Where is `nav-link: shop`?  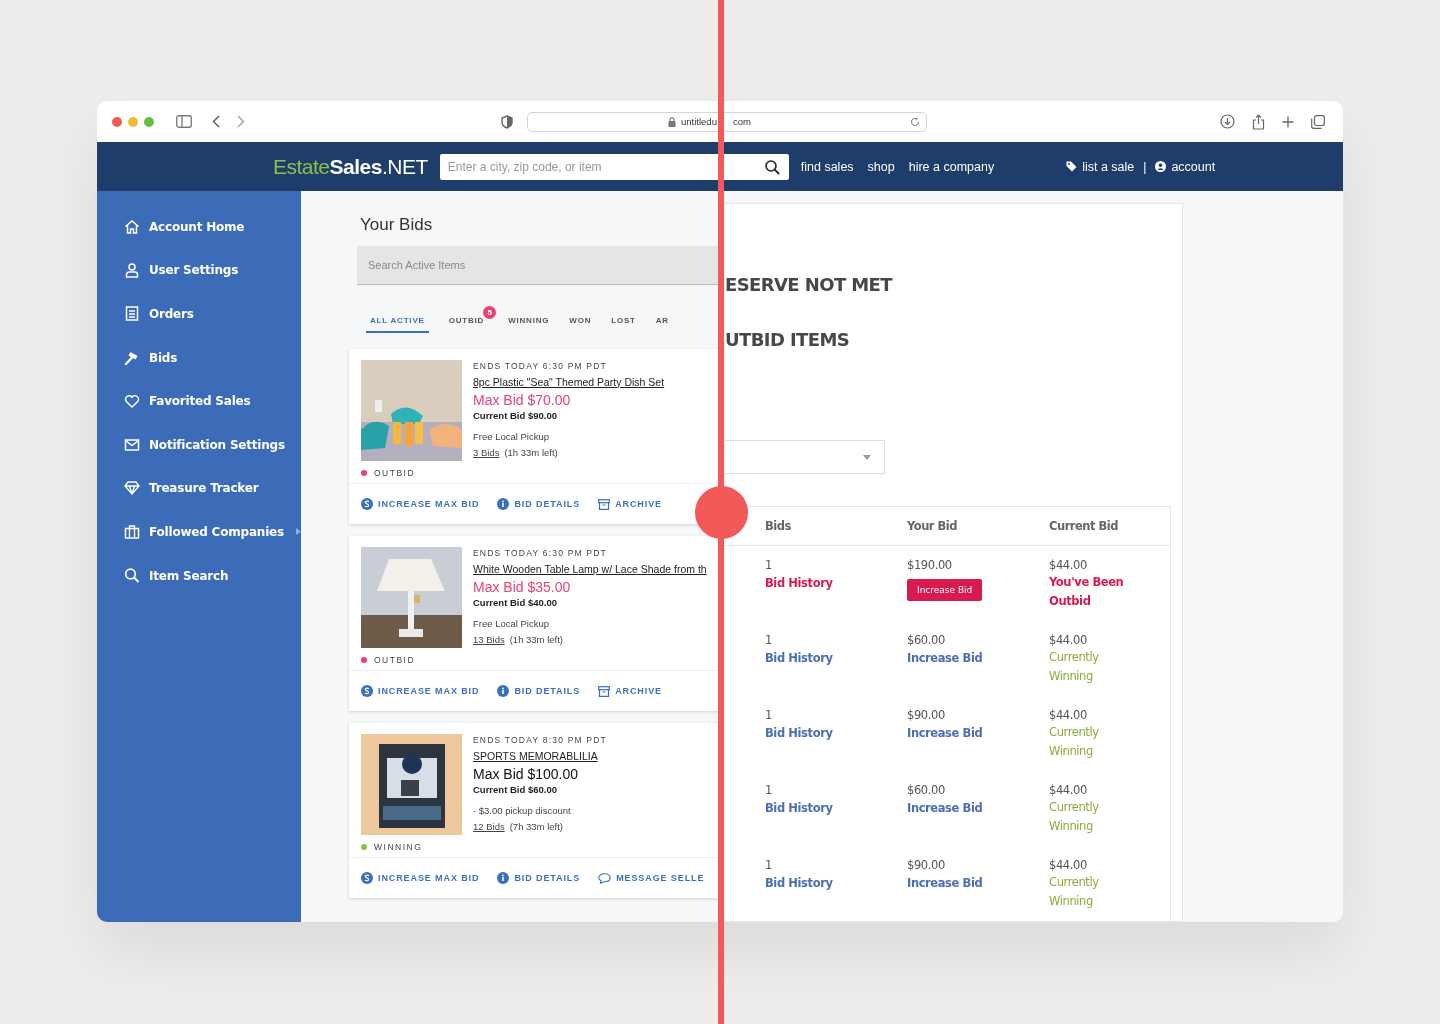 nav-link: shop is located at coordinates (881, 166).